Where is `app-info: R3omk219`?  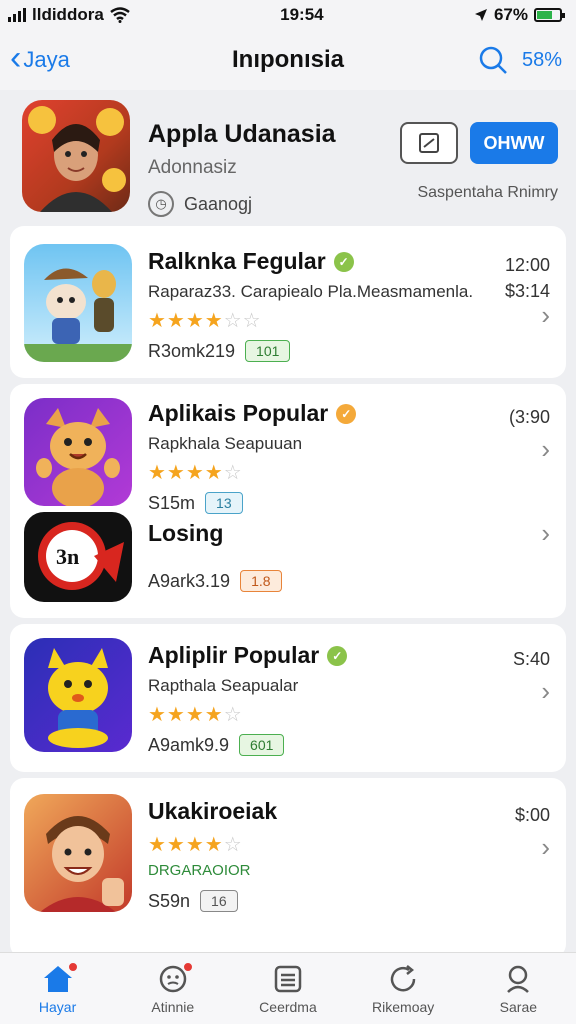
app-info: R3omk219 is located at coordinates (192, 350).